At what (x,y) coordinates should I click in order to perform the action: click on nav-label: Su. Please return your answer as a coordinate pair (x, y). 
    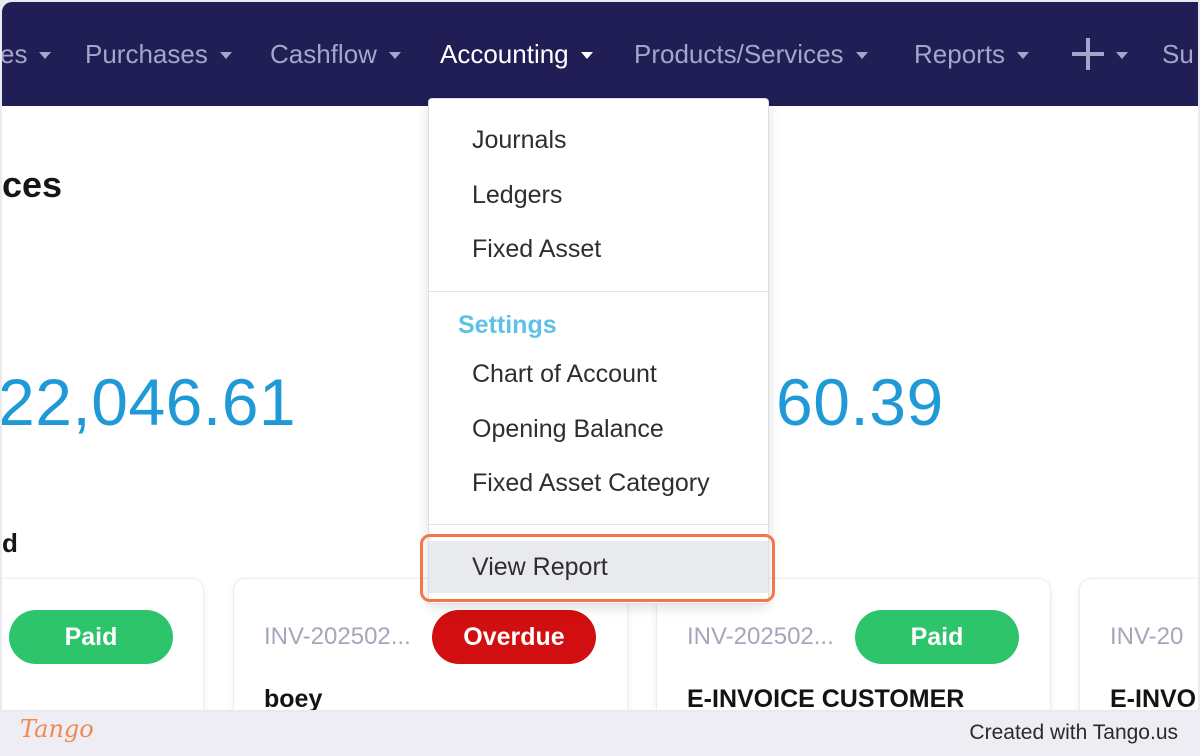
    Looking at the image, I should click on (1178, 53).